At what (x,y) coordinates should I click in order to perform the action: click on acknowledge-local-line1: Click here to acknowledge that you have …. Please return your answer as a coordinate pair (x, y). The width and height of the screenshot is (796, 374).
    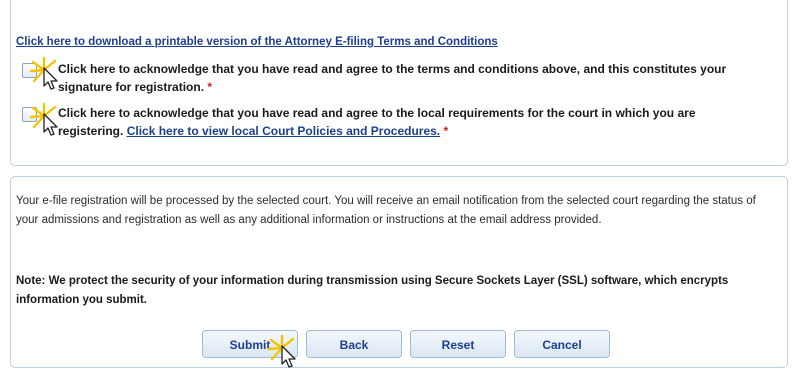
    Looking at the image, I should click on (377, 113).